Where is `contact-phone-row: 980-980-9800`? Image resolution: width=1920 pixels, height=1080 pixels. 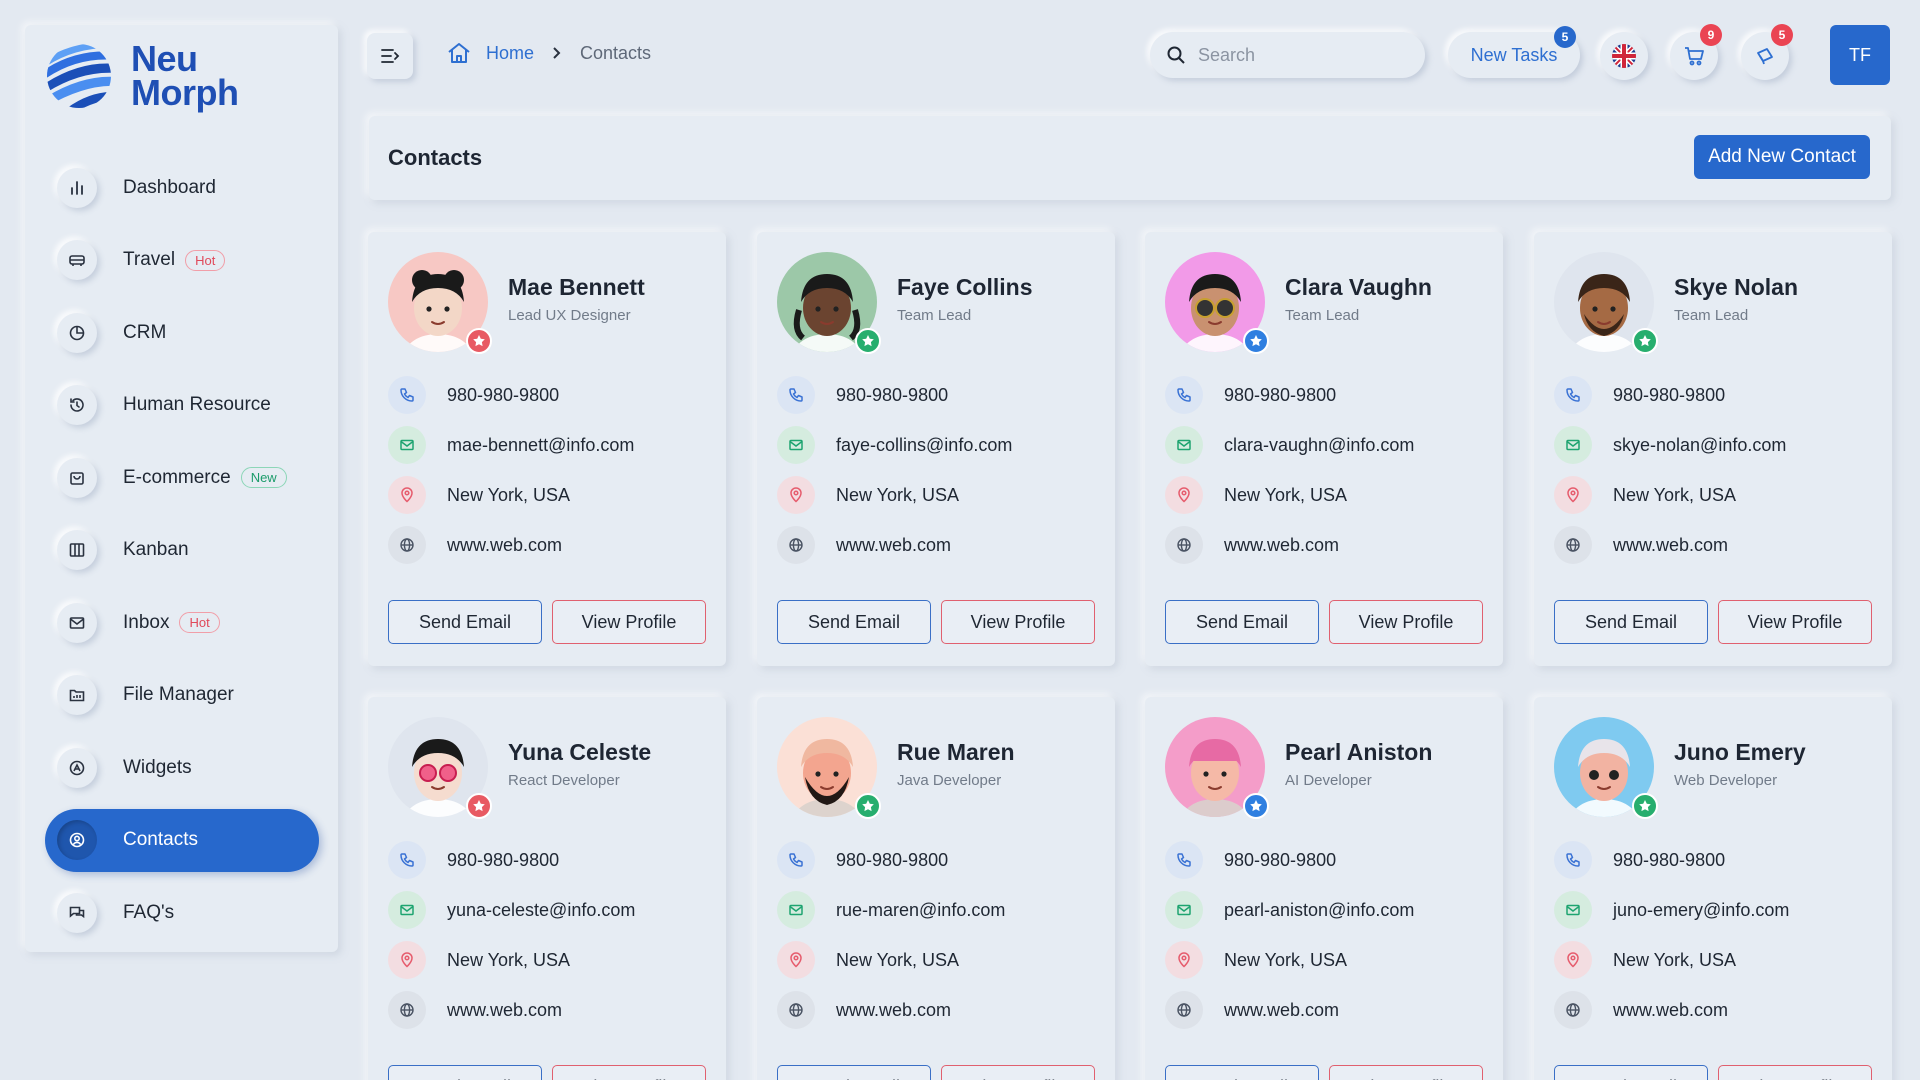 contact-phone-row: 980-980-9800 is located at coordinates (1639, 395).